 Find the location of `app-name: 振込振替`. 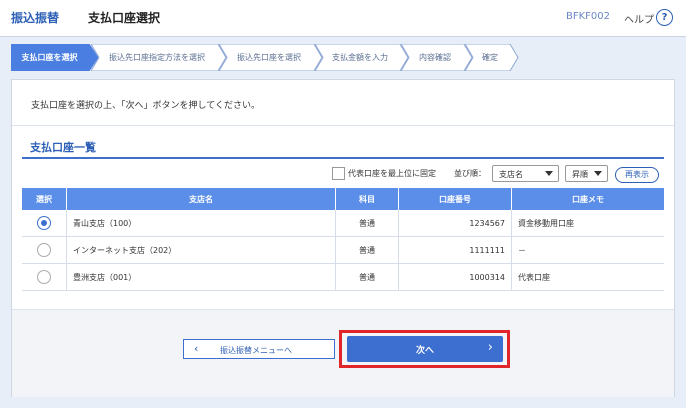

app-name: 振込振替 is located at coordinates (35, 18).